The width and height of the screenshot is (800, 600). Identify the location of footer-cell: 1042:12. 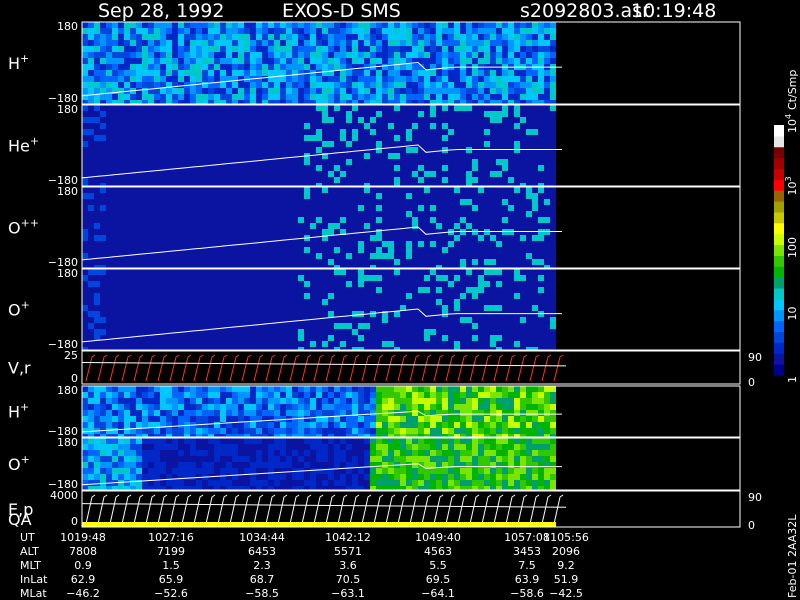
(348, 537).